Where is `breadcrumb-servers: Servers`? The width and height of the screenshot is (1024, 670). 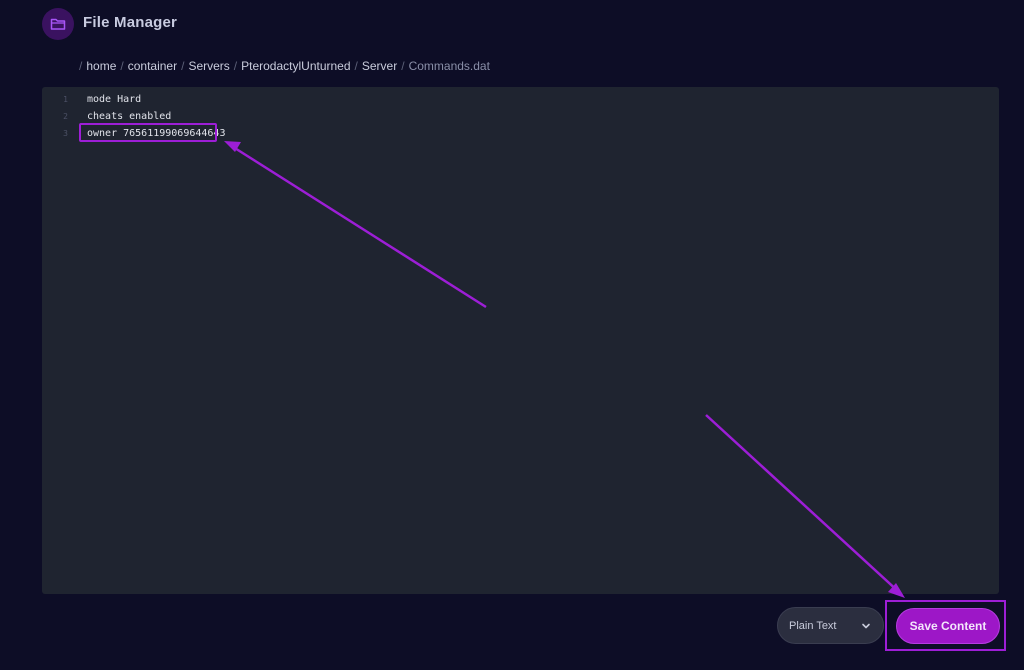
breadcrumb-servers: Servers is located at coordinates (208, 66).